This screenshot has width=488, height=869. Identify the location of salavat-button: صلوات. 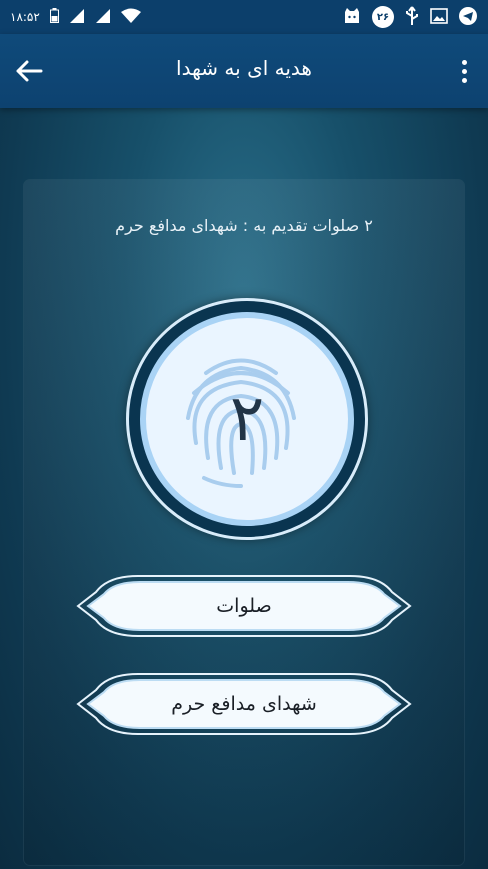
(244, 606).